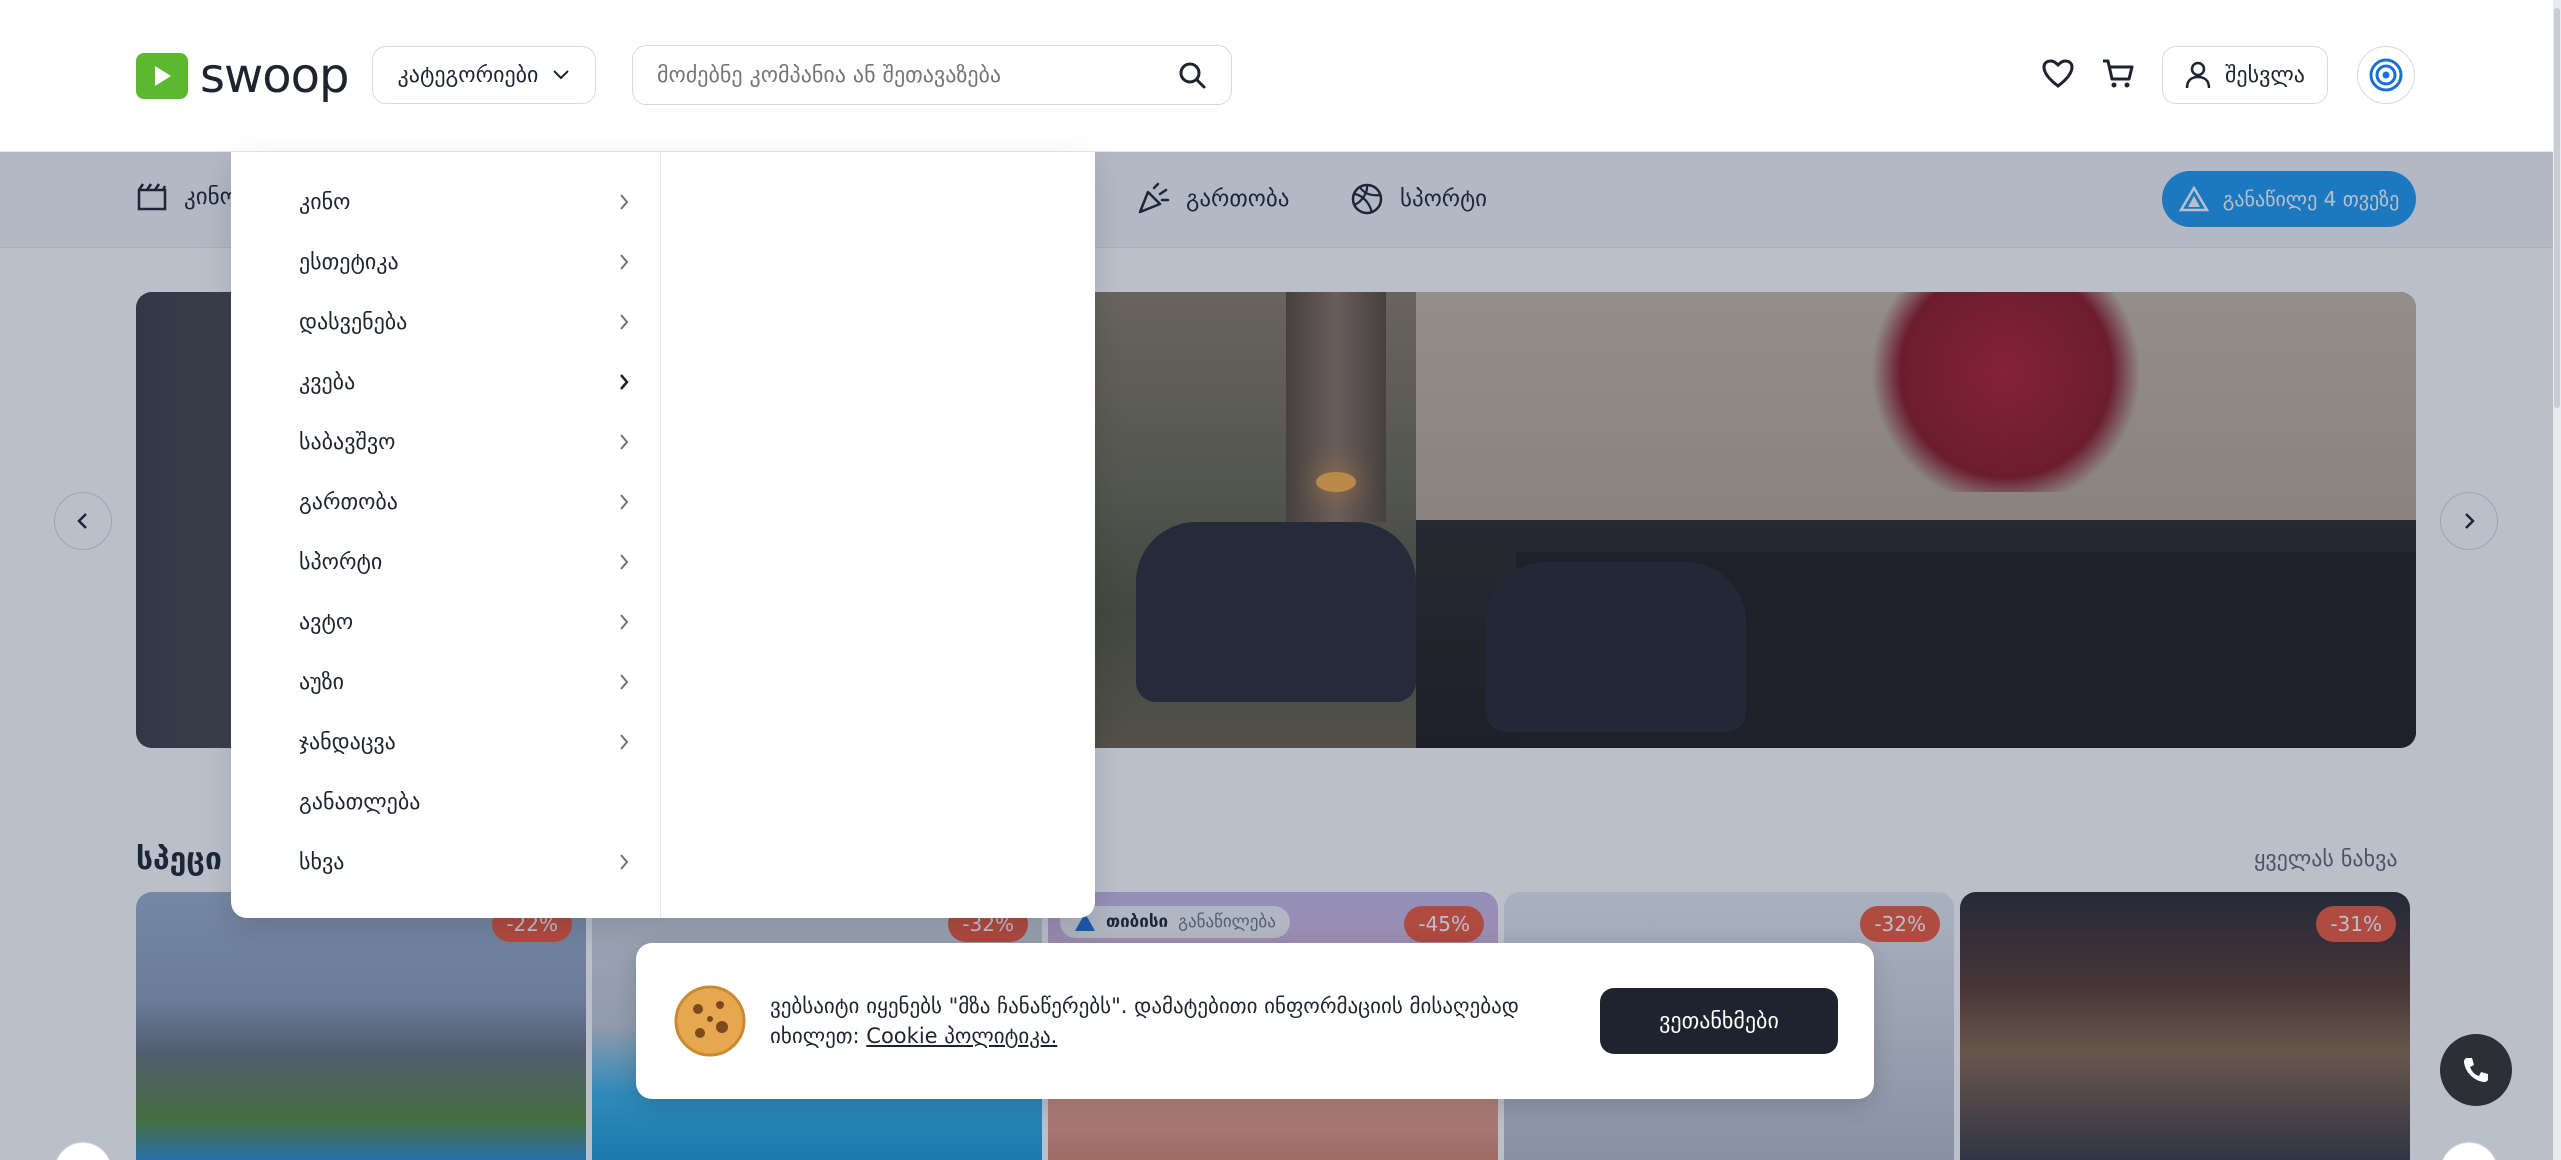  What do you see at coordinates (445, 742) in the screenshot?
I see `category-item: ჯანდაცვა` at bounding box center [445, 742].